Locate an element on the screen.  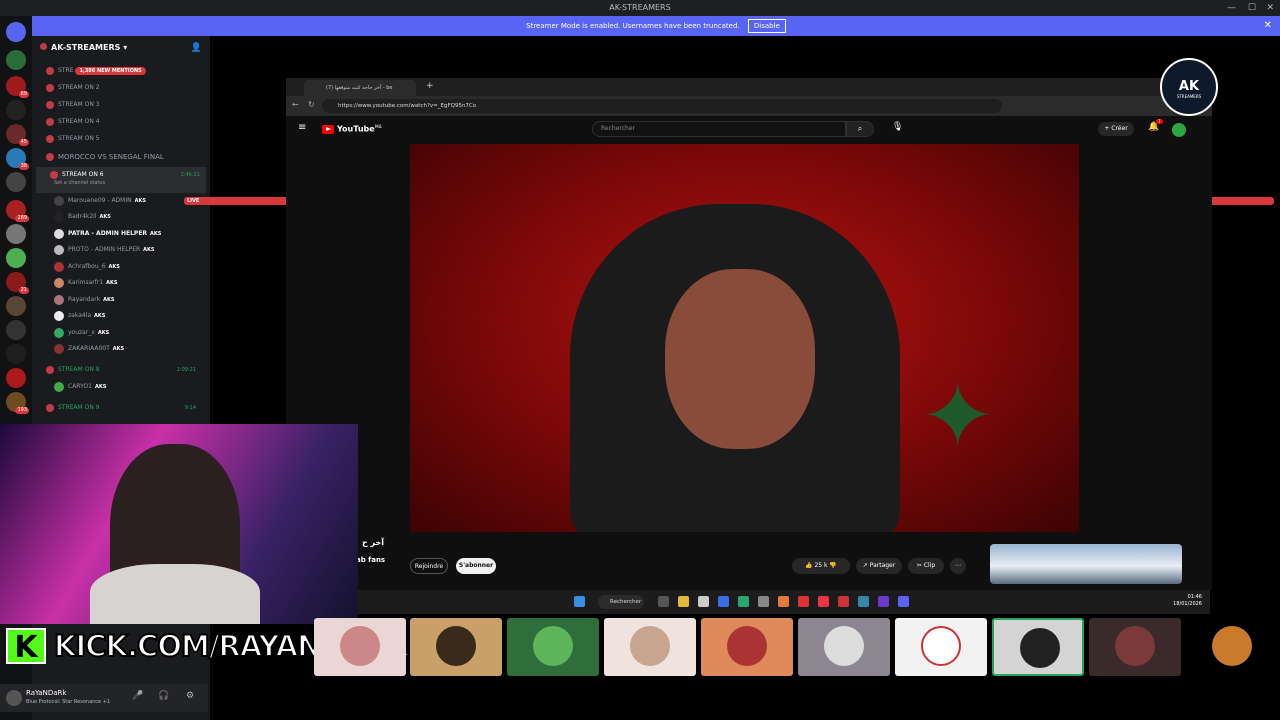
add-member-icon: 👤 is located at coordinates (196, 48).